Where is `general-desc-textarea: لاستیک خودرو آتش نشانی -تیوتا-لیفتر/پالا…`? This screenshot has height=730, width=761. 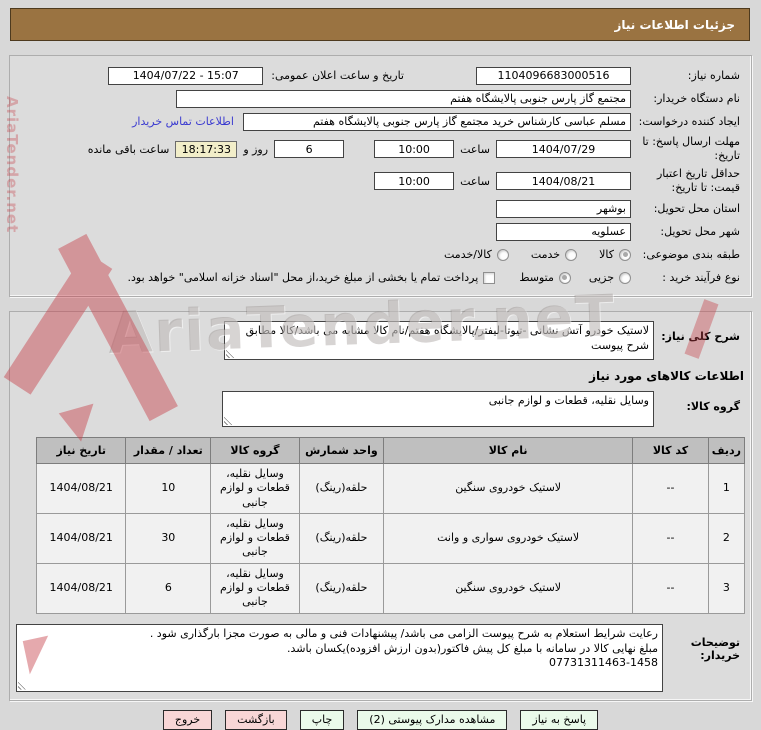
general-desc-textarea: لاستیک خودرو آتش نشانی -تیوتا-لیفتر/پالا… is located at coordinates (439, 340).